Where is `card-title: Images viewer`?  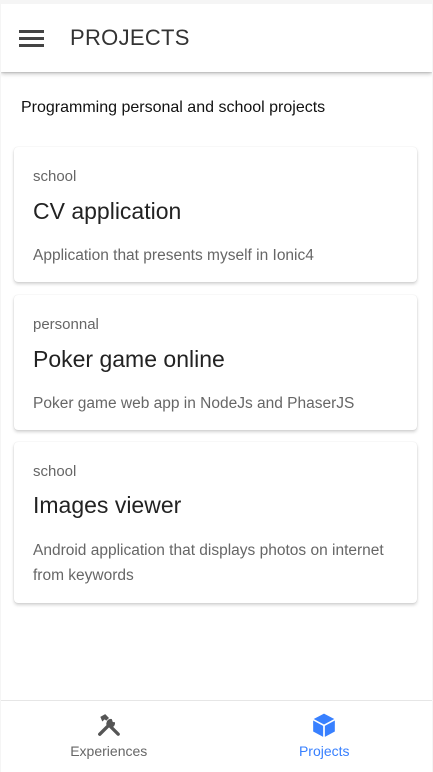
card-title: Images viewer is located at coordinates (107, 505).